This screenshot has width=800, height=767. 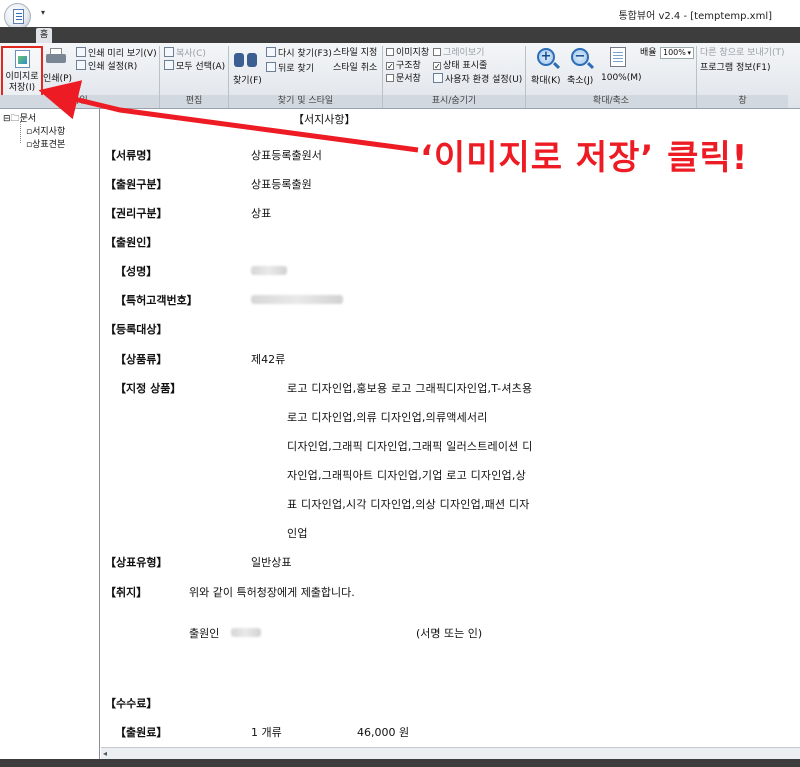 What do you see at coordinates (44, 35) in the screenshot?
I see `tab-home: 홈` at bounding box center [44, 35].